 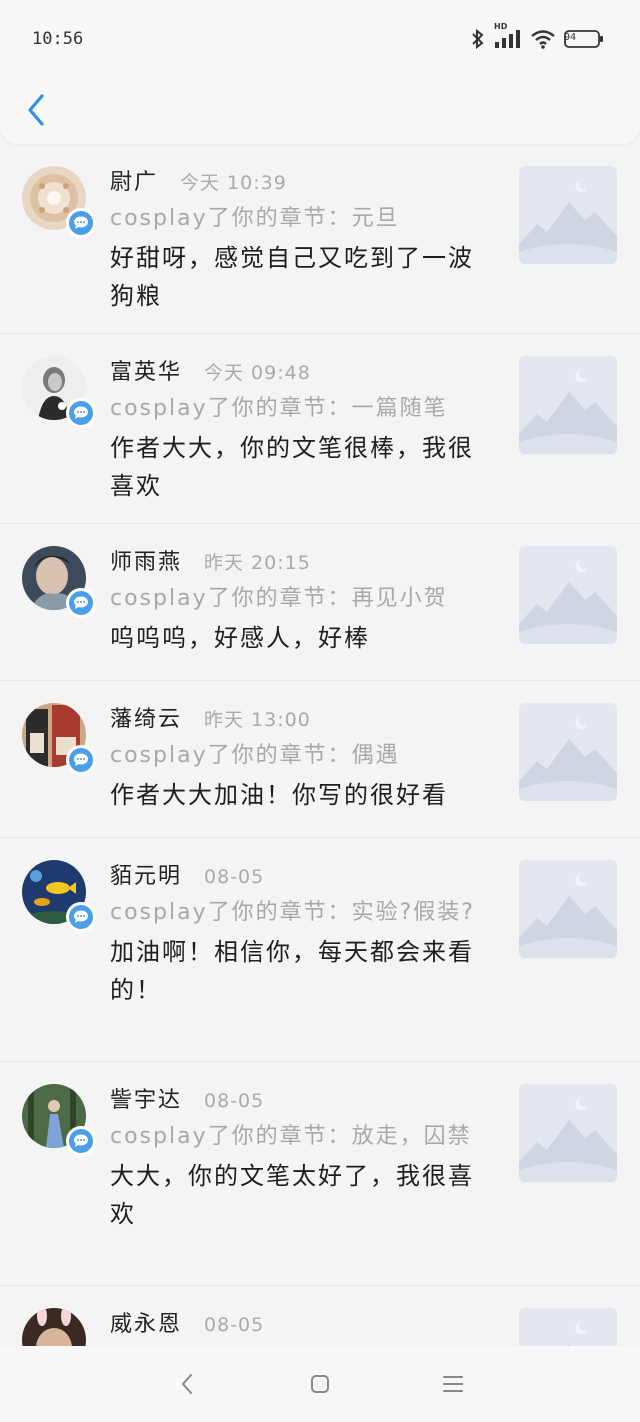 What do you see at coordinates (240, 638) in the screenshot?
I see `comment-message: 呜呜呜，好感人，好棒` at bounding box center [240, 638].